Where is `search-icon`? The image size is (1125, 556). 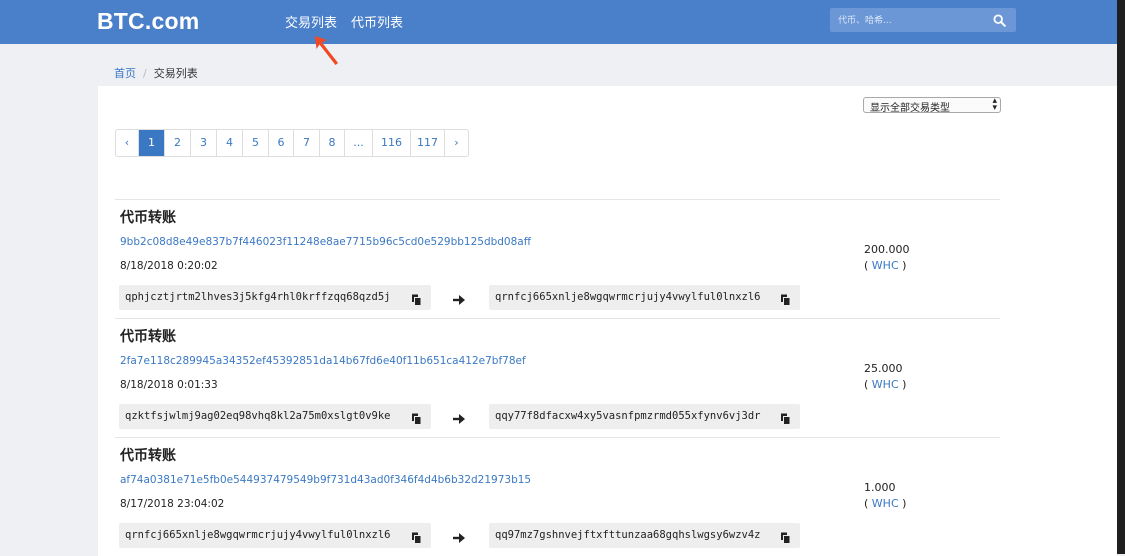 search-icon is located at coordinates (999, 21).